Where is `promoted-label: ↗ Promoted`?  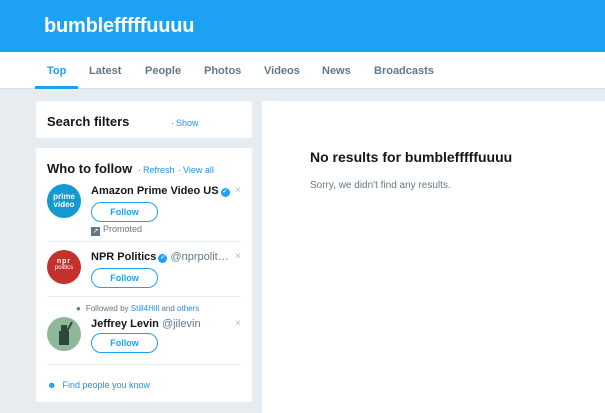
promoted-label: ↗ Promoted is located at coordinates (116, 230).